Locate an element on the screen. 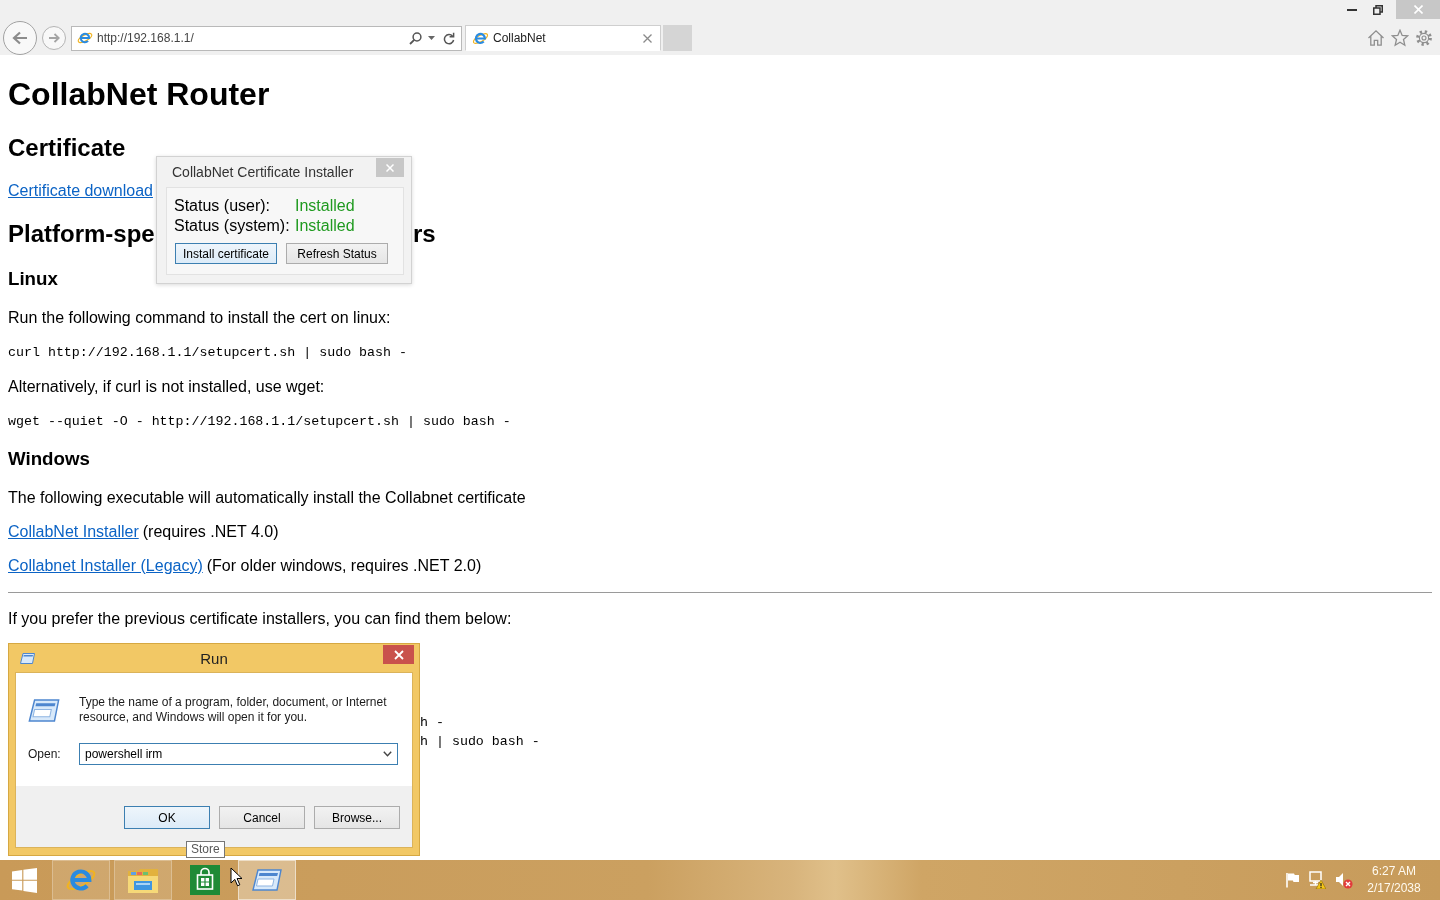 The image size is (1440, 900). address-bar: http://192.168.1.1/ is located at coordinates (266, 38).